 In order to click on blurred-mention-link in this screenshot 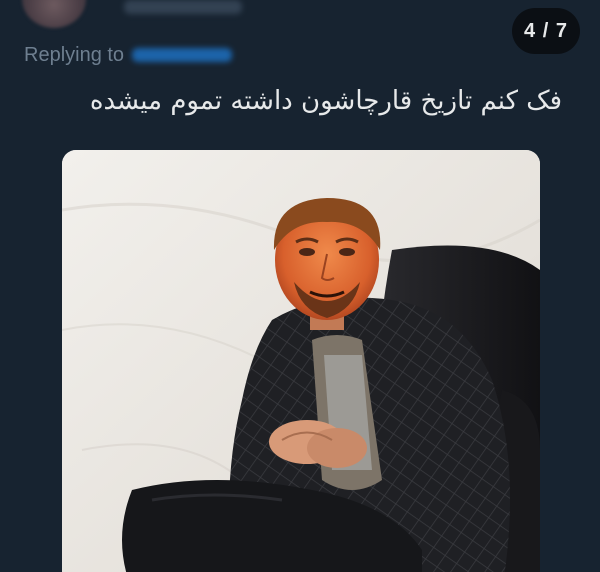, I will do `click(182, 55)`.